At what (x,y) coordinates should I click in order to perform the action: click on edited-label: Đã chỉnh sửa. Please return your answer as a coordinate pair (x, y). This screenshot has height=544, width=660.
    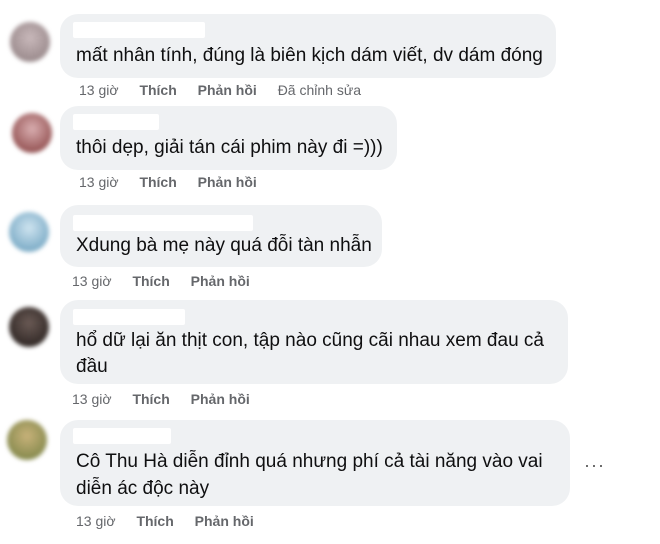
    Looking at the image, I should click on (319, 90).